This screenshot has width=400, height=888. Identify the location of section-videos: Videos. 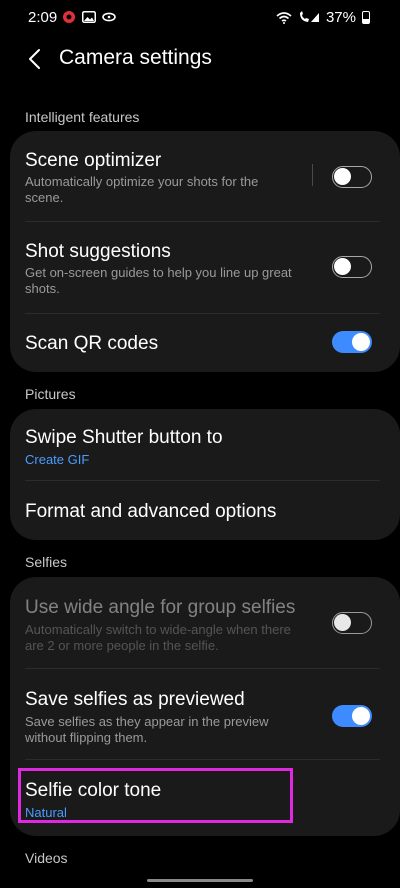
(46, 858).